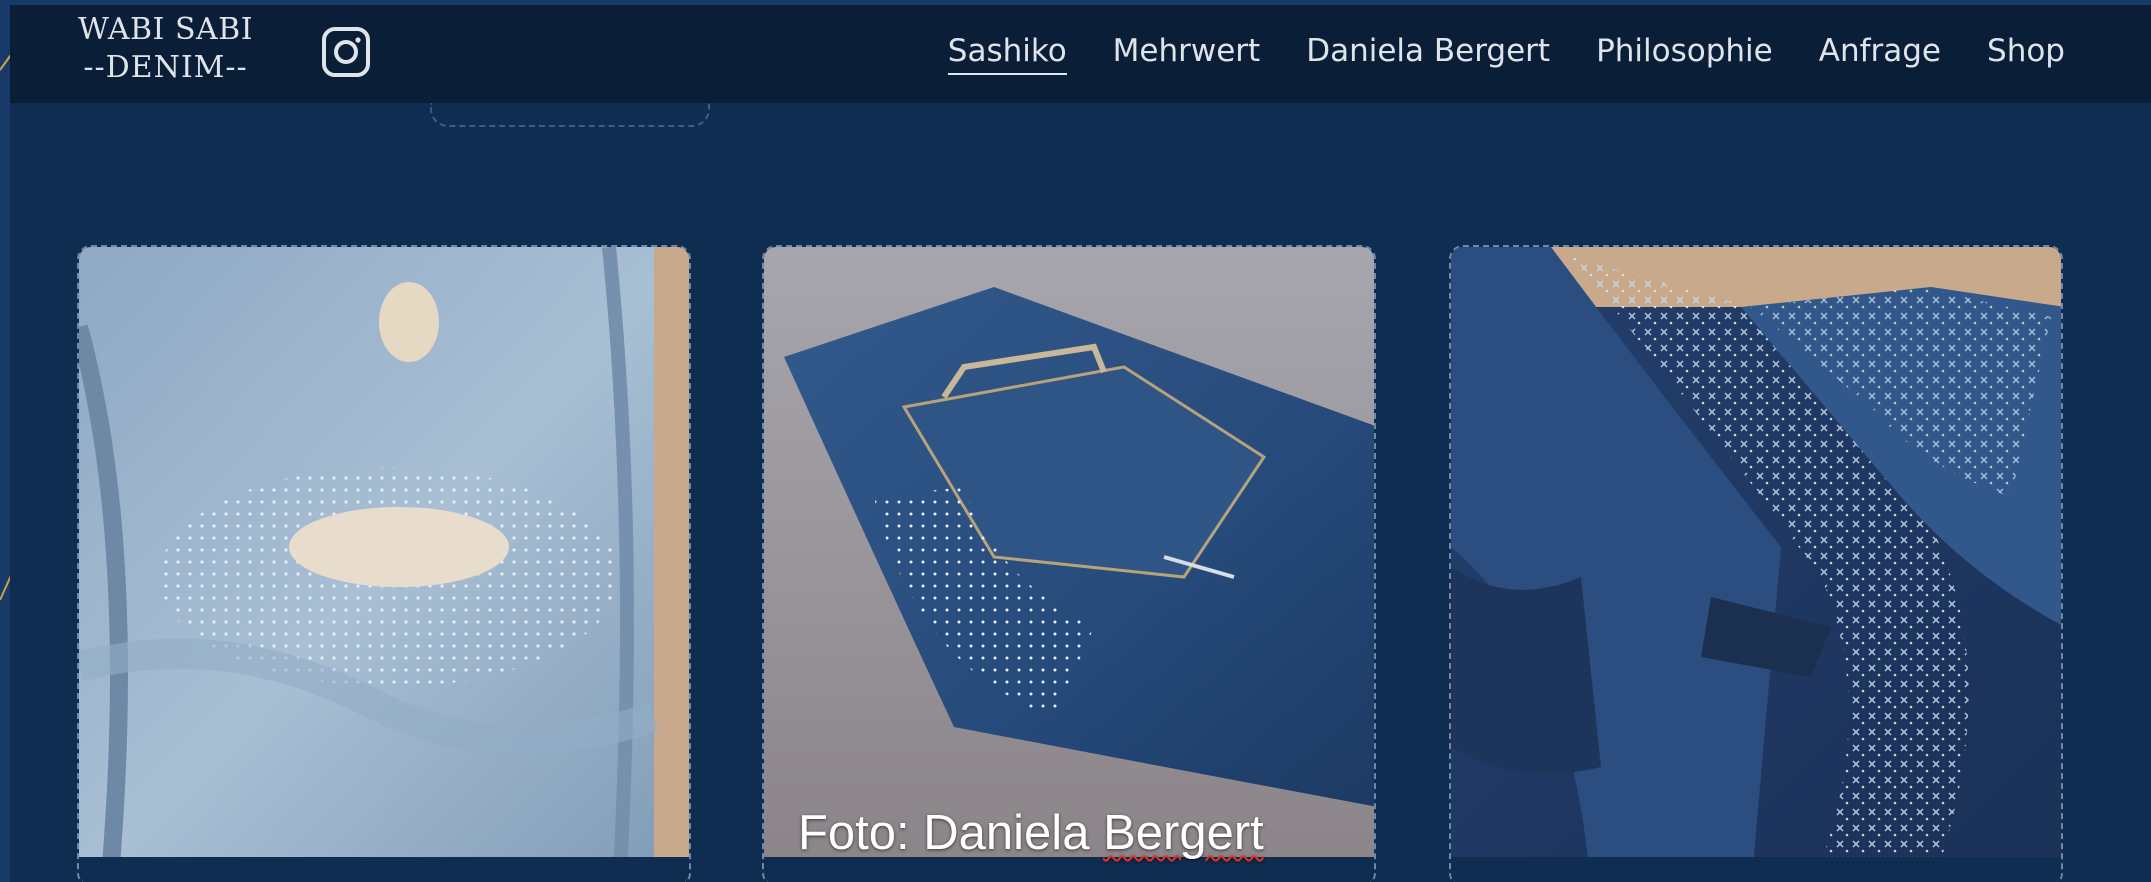 The width and height of the screenshot is (2151, 882). Describe the element at coordinates (1187, 53) in the screenshot. I see `nav-item-mehrwert: Mehrwert` at that location.